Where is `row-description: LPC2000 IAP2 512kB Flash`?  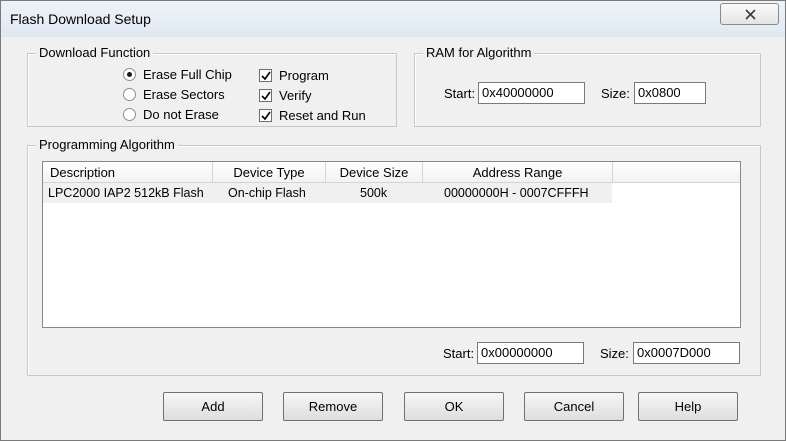 row-description: LPC2000 IAP2 512kB Flash is located at coordinates (126, 193).